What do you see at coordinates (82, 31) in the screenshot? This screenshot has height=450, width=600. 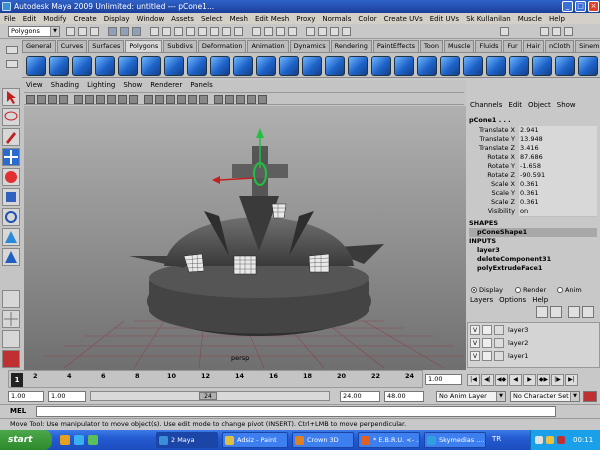 I see `open-scene-icon` at bounding box center [82, 31].